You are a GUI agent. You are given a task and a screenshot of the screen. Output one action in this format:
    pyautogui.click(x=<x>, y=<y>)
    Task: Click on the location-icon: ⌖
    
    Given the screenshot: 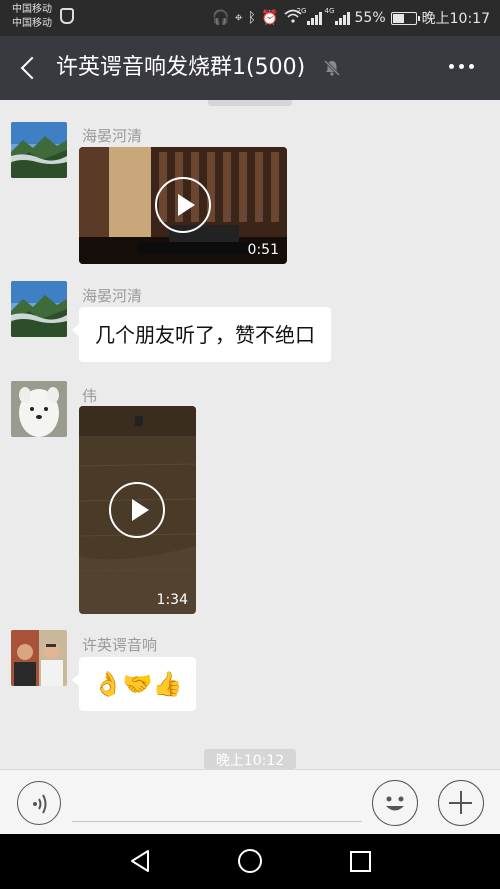 What is the action you would take?
    pyautogui.click(x=238, y=18)
    